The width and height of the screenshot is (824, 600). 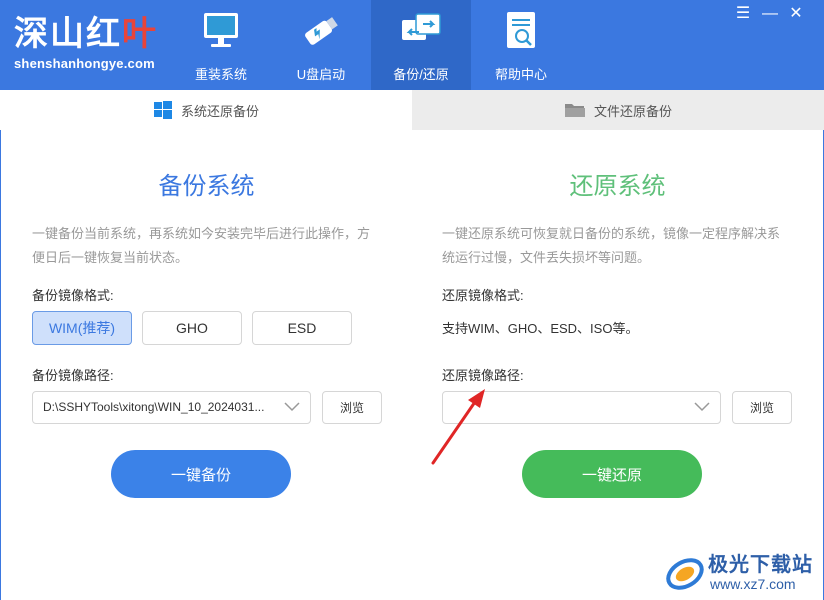 I want to click on nav-help-center: 帮助中心, so click(x=521, y=45).